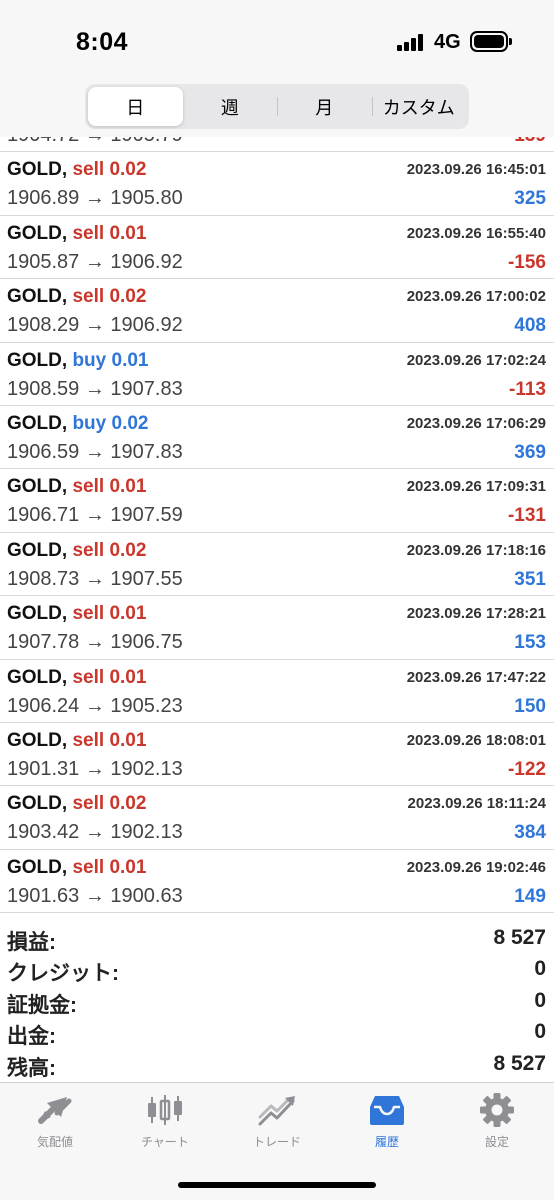 The image size is (554, 1200). Describe the element at coordinates (31, 942) in the screenshot. I see `summary-label: 損益:` at that location.